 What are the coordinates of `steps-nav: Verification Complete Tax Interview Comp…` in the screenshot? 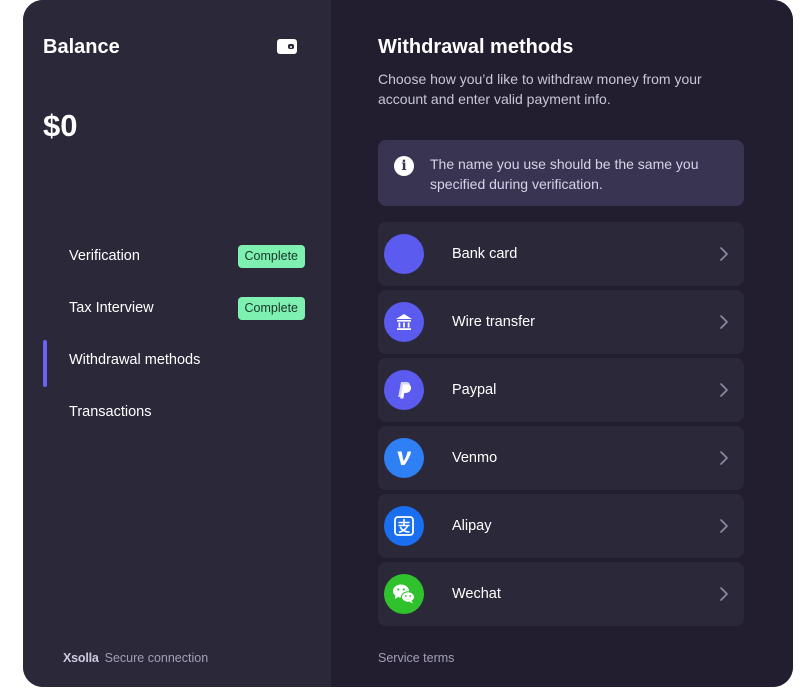 It's located at (177, 334).